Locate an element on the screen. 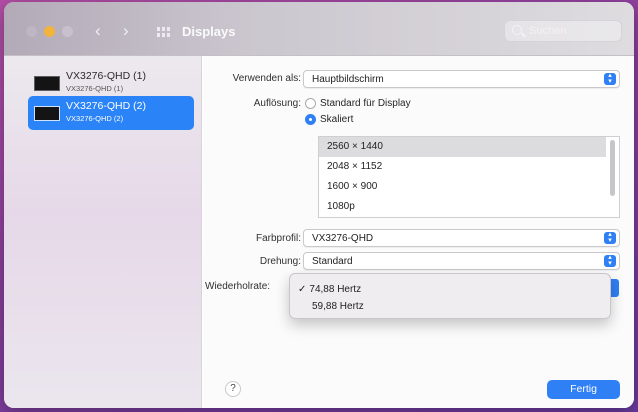  list-item: 2048 × 1152 is located at coordinates (462, 167).